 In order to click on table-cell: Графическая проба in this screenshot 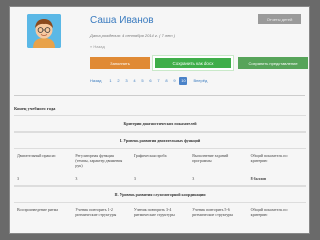, I will do `click(150, 155)`.